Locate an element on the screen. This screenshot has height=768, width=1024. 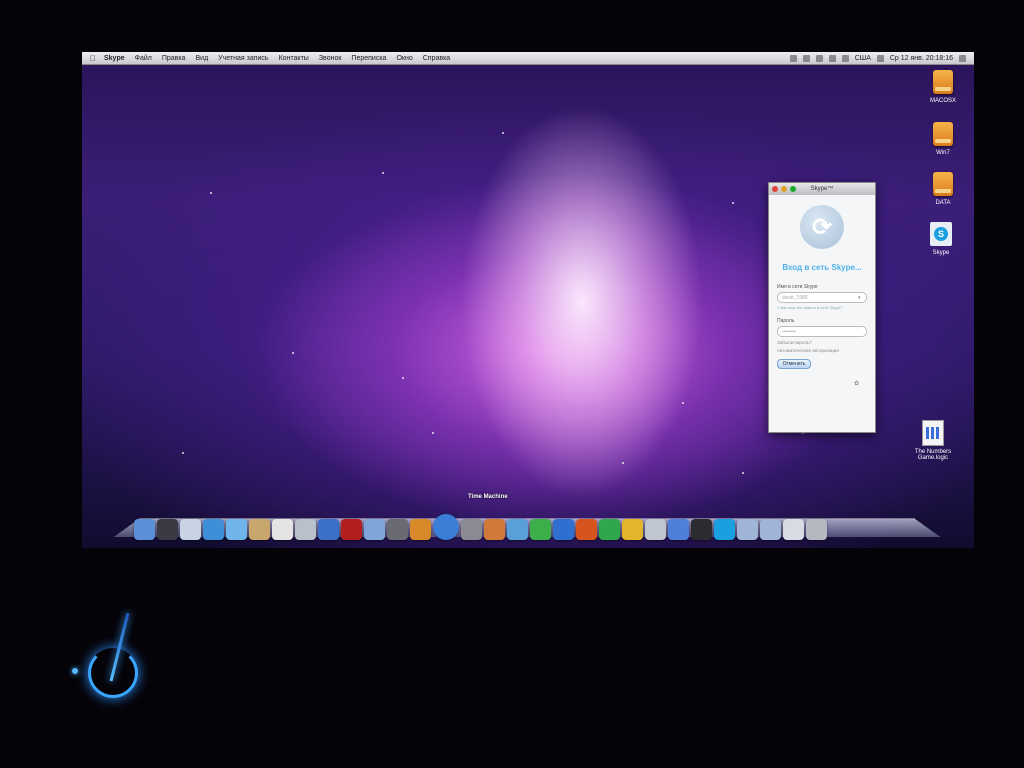
desktop-icon-label: Skype is located at coordinates (941, 253).